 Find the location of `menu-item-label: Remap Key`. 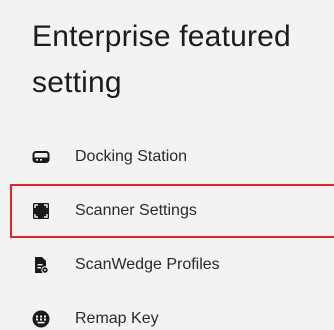

menu-item-label: Remap Key is located at coordinates (117, 318).